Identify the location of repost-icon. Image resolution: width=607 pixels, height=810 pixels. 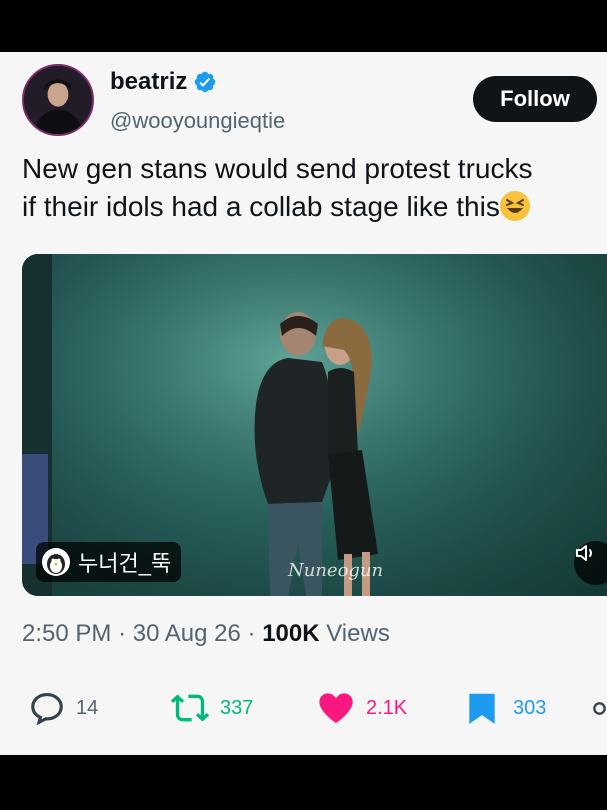
(190, 708).